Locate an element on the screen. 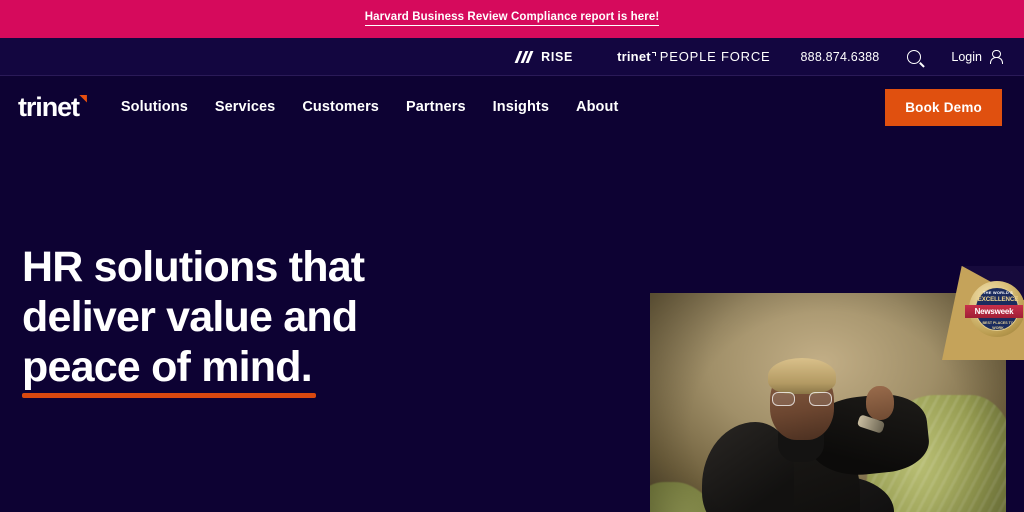  people-force-wordmark: trinet PEOPLE FORCE is located at coordinates (693, 56).